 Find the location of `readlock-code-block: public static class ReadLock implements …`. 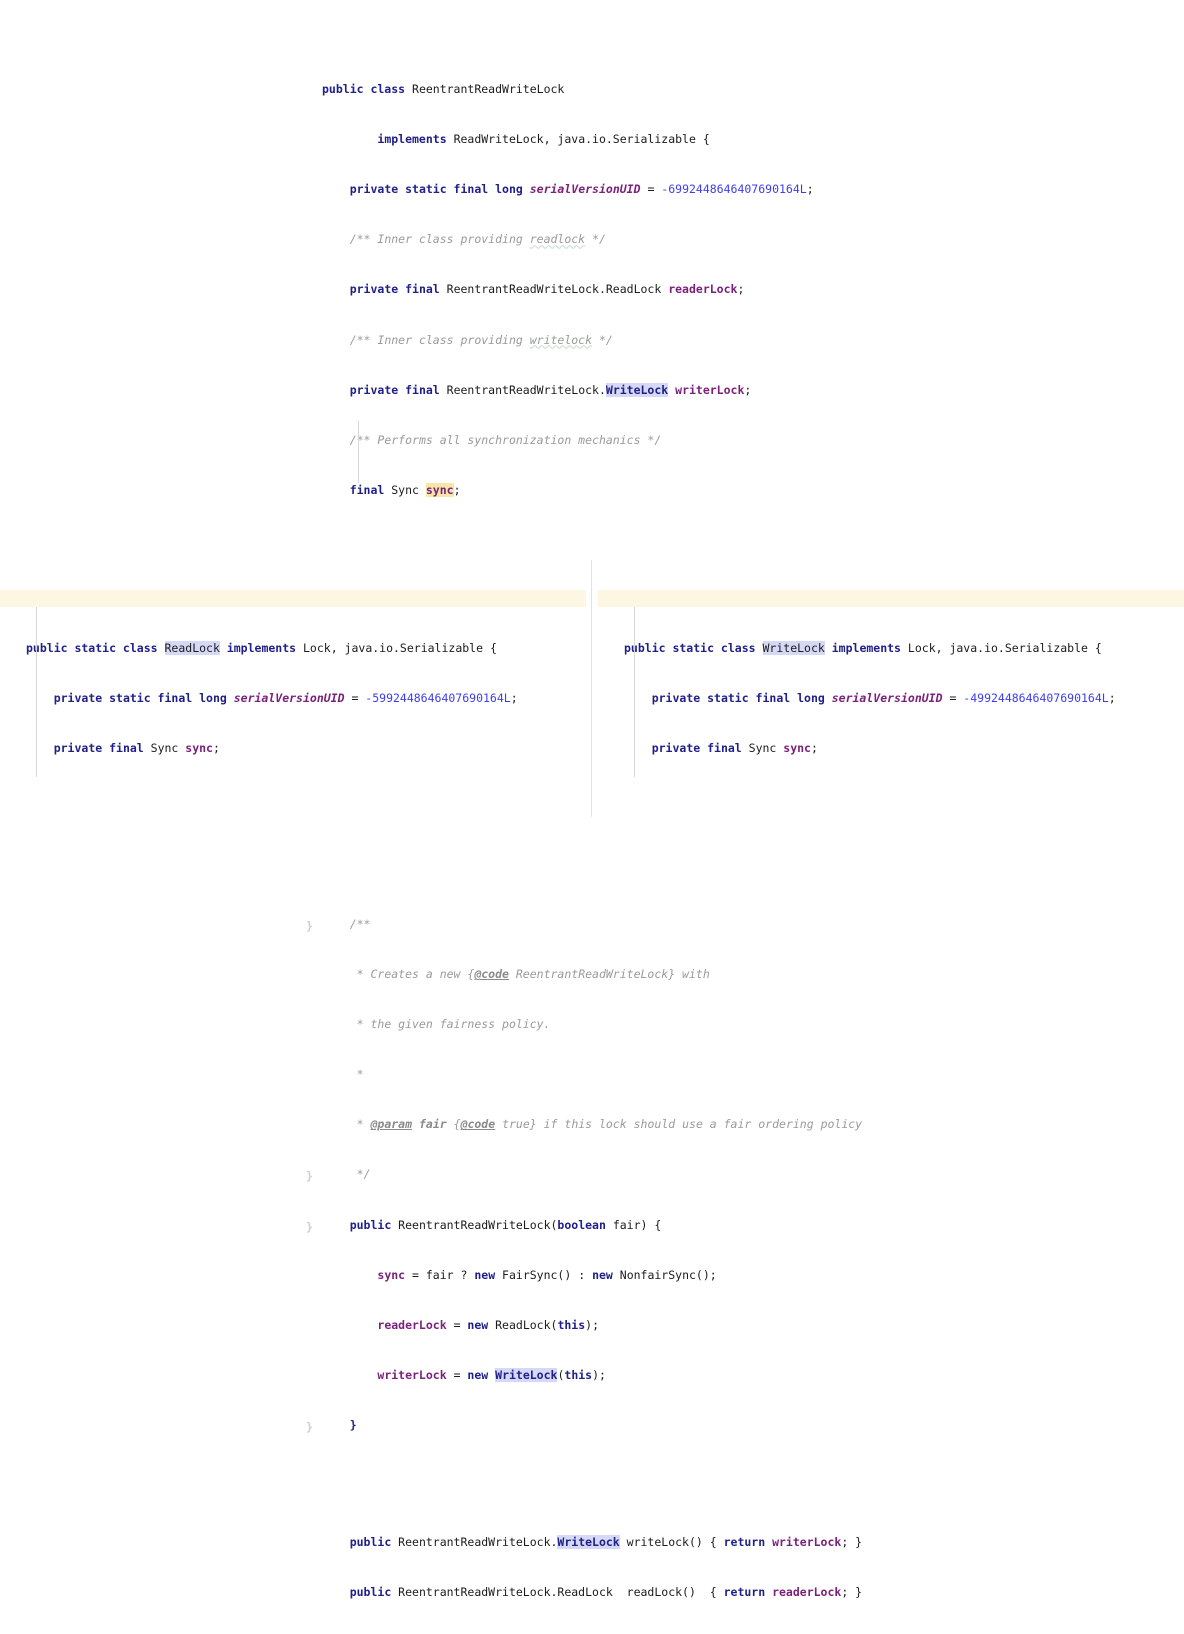

readlock-code-block: public static class ReadLock implements … is located at coordinates (279, 703).